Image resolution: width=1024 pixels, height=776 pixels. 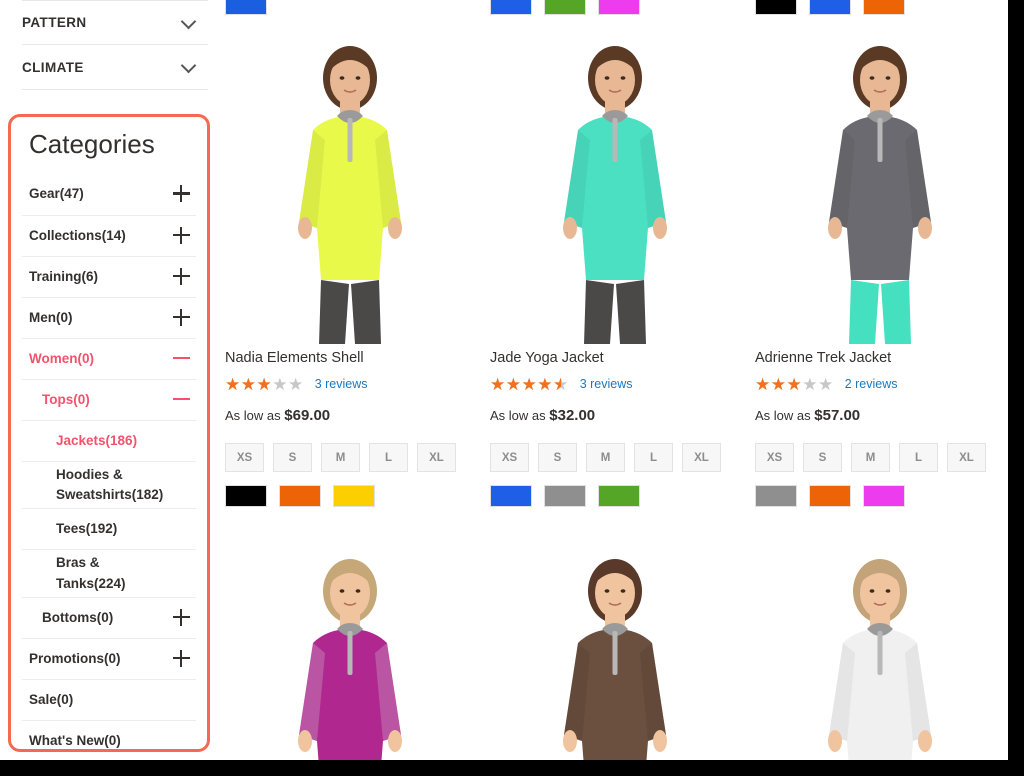 What do you see at coordinates (109, 317) in the screenshot?
I see `category-item: Men(0)` at bounding box center [109, 317].